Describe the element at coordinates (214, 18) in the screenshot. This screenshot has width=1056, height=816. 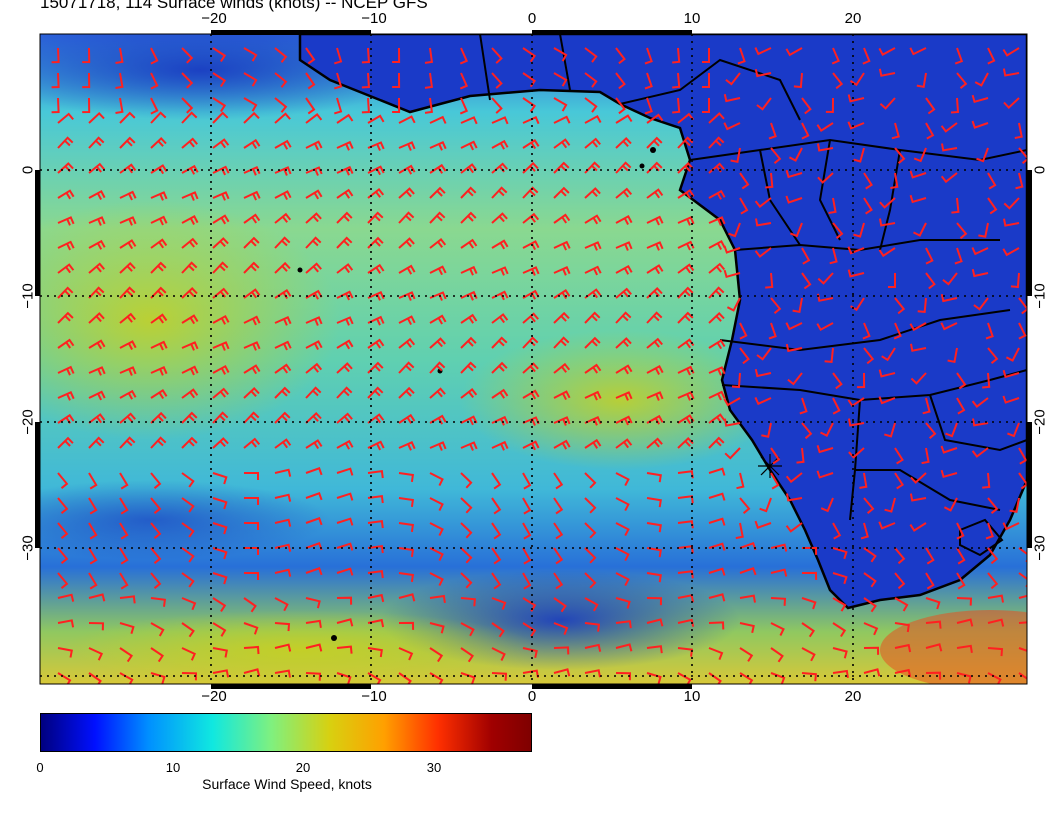
I see `x-tick-top: −20` at that location.